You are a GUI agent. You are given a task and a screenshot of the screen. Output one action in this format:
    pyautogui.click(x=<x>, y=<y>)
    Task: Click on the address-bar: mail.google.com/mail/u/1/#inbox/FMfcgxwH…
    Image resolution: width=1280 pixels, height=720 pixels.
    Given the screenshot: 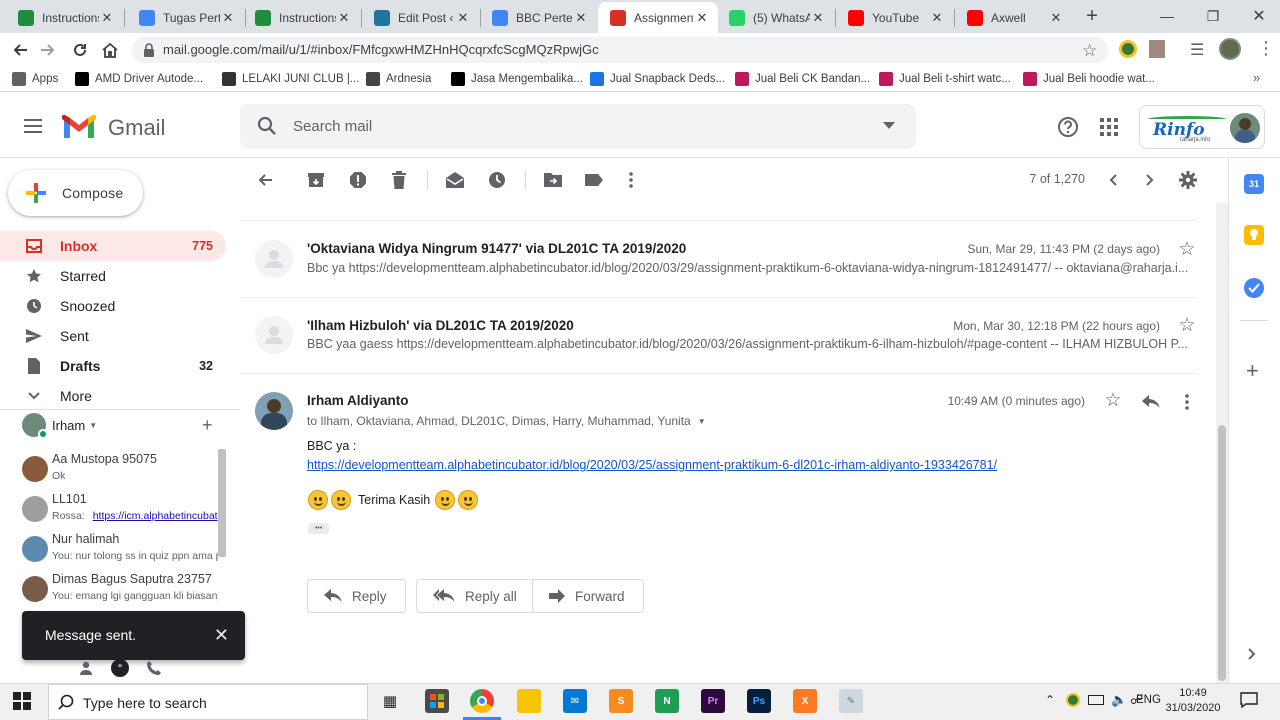 What is the action you would take?
    pyautogui.click(x=620, y=50)
    